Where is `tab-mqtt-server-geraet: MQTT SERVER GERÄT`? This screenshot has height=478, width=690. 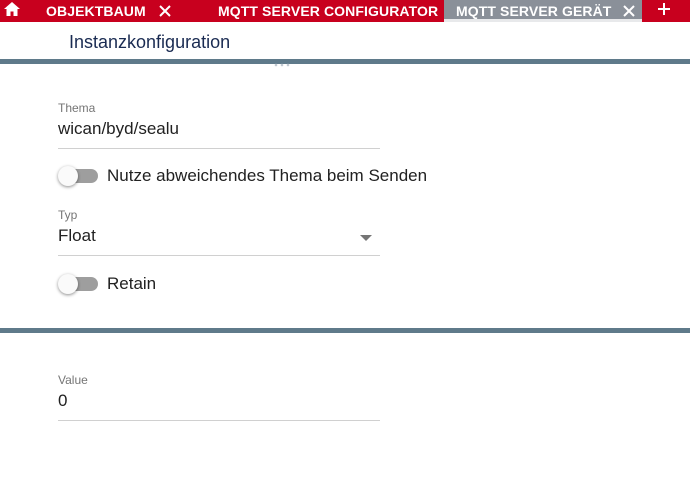 tab-mqtt-server-geraet: MQTT SERVER GERÄT is located at coordinates (543, 11).